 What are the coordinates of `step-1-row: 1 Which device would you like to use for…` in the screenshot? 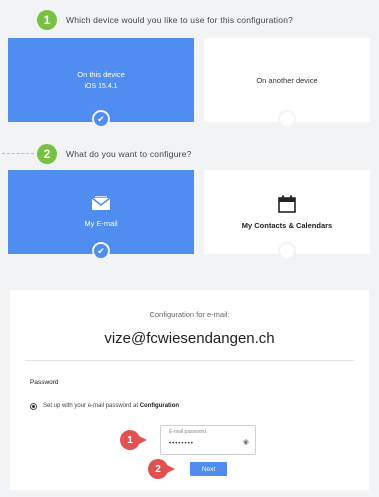 It's located at (189, 20).